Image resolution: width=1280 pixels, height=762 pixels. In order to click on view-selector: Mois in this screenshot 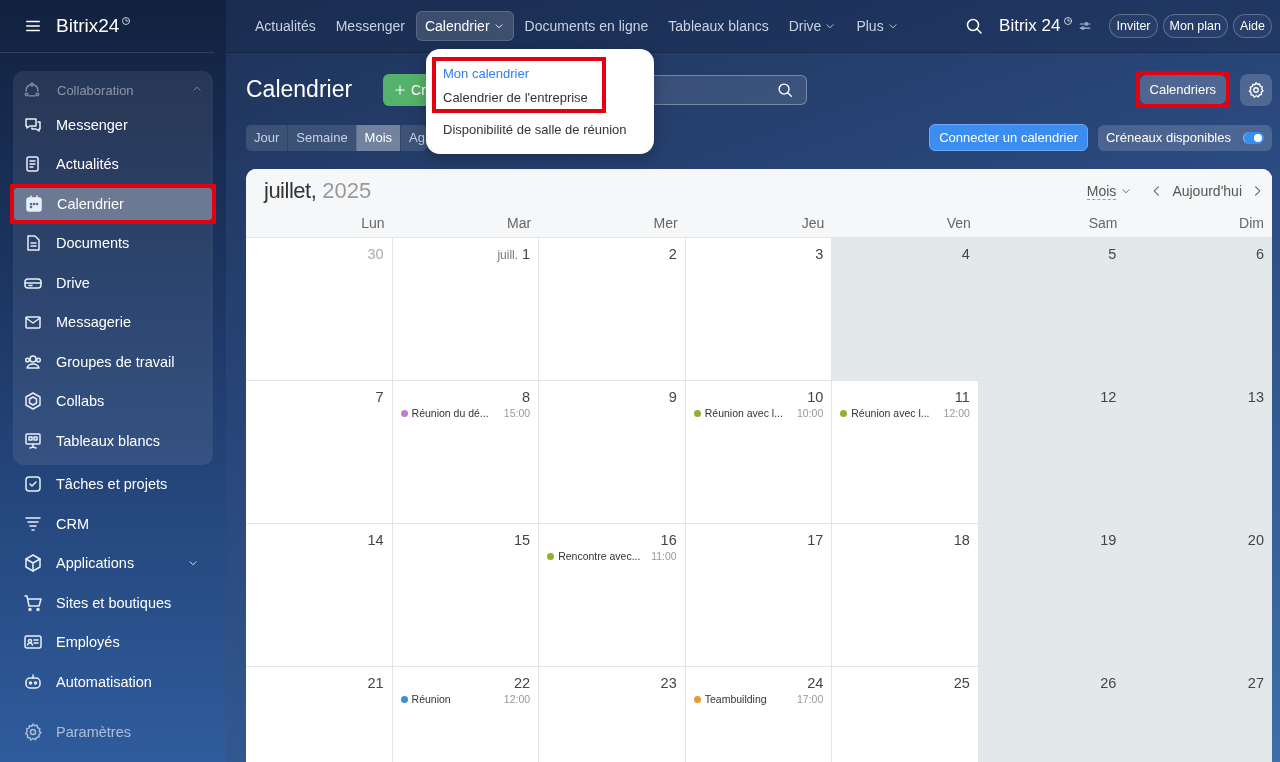, I will do `click(1109, 191)`.